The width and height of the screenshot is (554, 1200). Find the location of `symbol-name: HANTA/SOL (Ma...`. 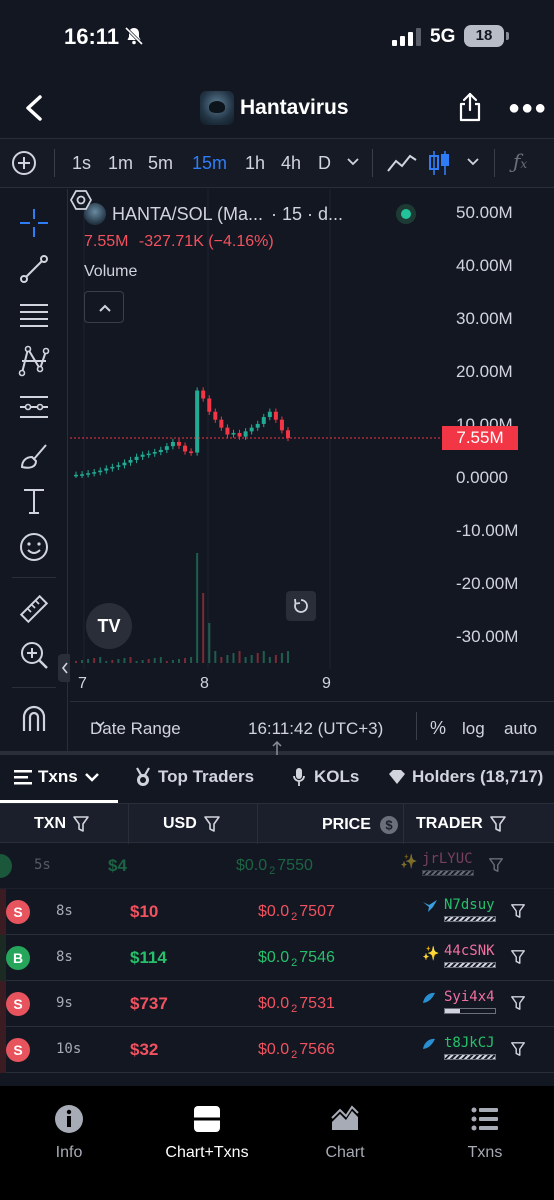

symbol-name: HANTA/SOL (Ma... is located at coordinates (188, 213).